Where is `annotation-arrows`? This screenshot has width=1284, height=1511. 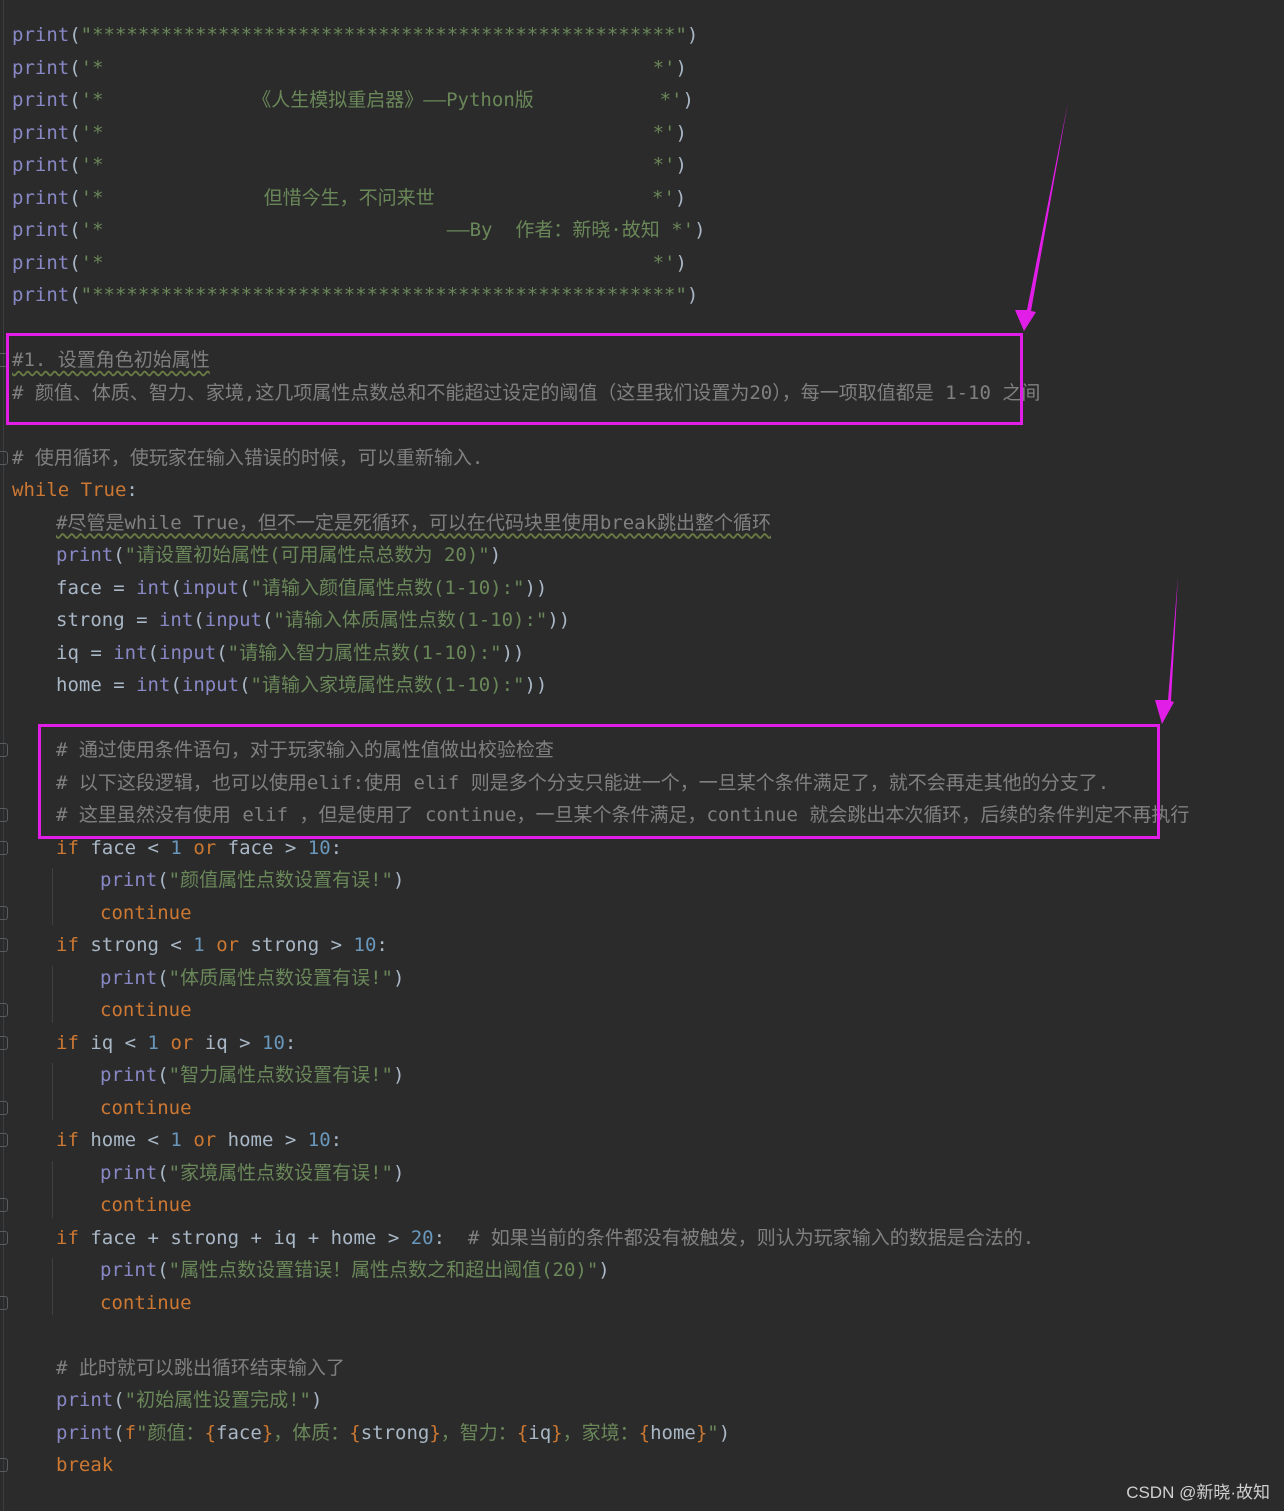 annotation-arrows is located at coordinates (1096, 413).